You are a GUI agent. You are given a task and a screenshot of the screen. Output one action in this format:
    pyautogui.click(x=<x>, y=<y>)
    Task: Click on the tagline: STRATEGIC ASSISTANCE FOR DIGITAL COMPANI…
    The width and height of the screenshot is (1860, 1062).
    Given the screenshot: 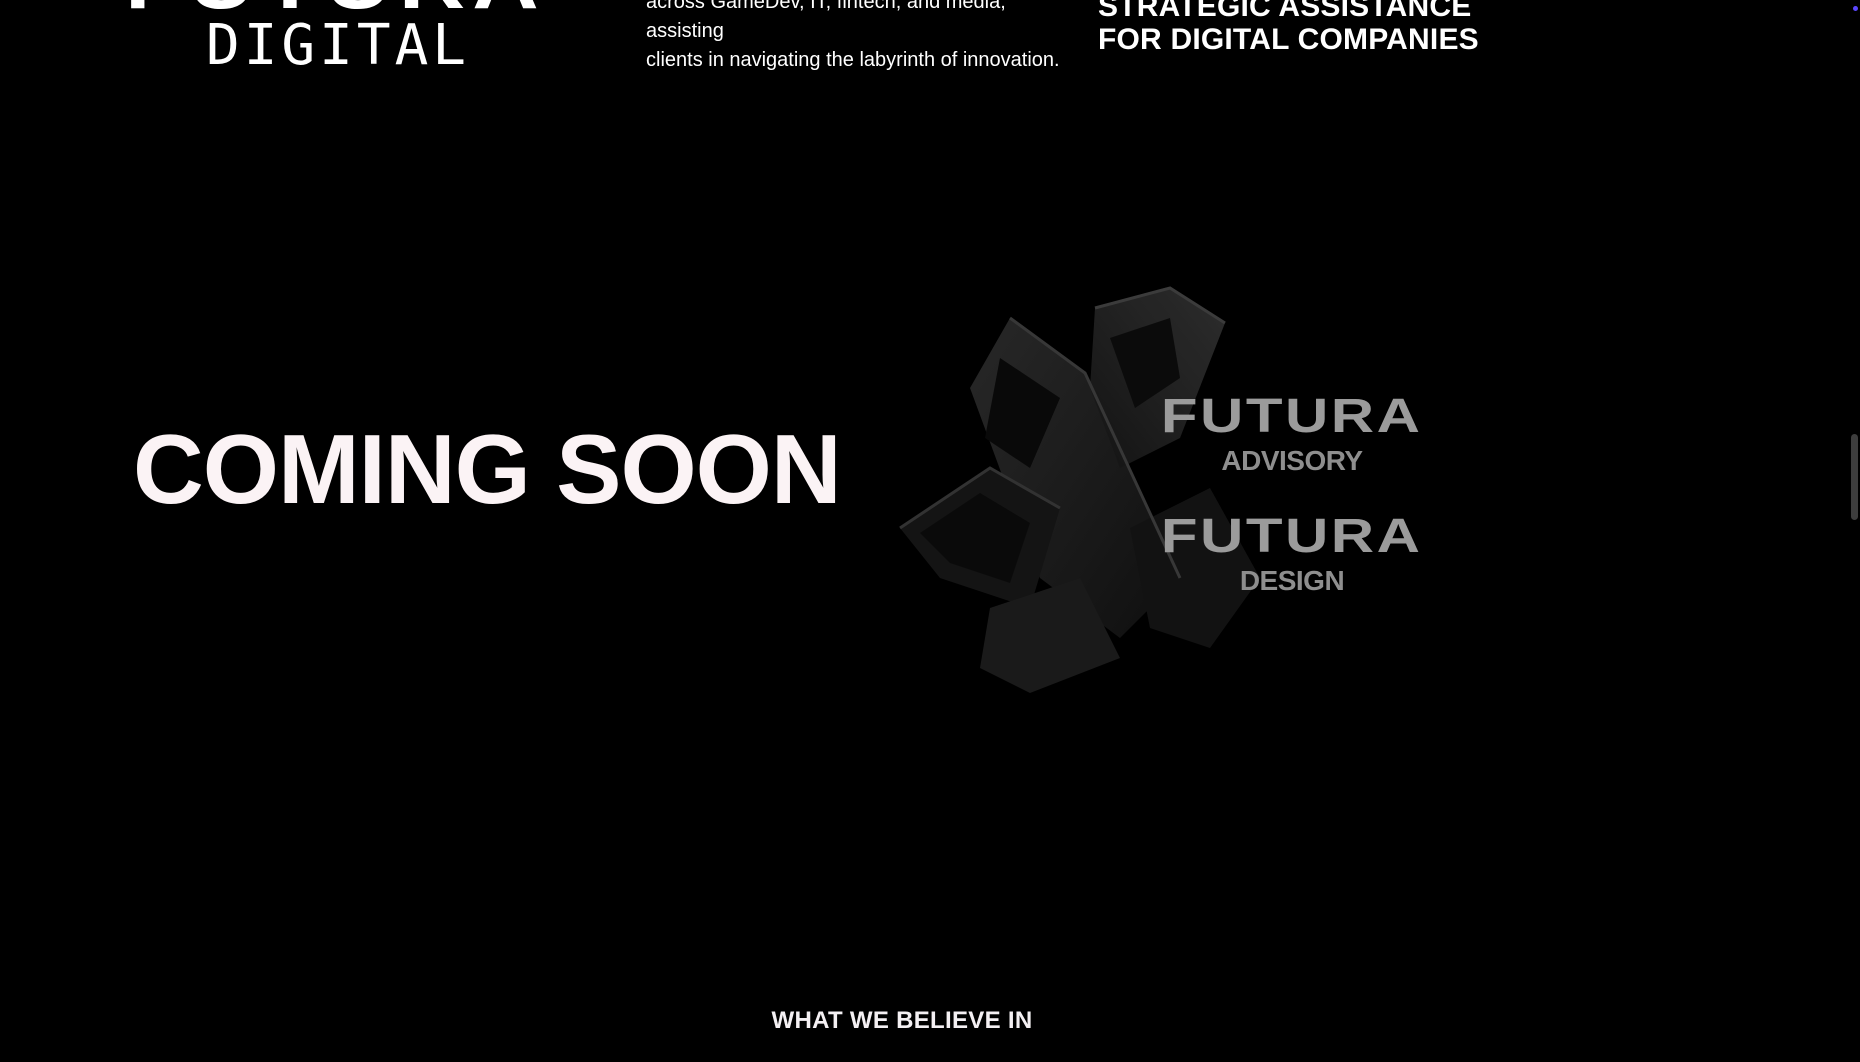 What is the action you would take?
    pyautogui.click(x=1288, y=28)
    